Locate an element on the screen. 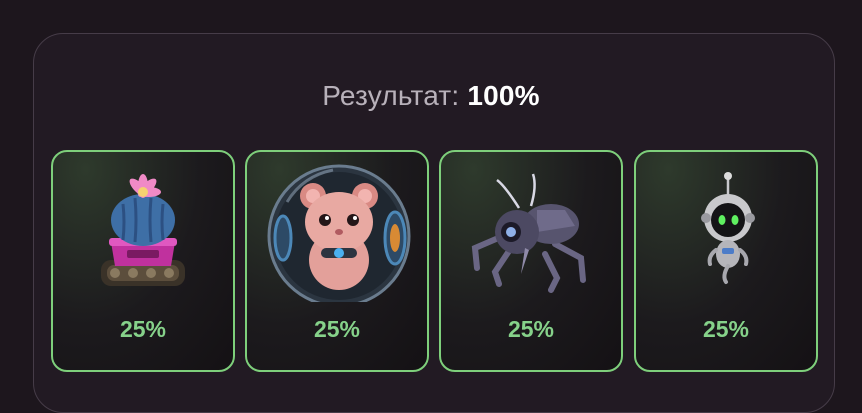  result-heading: Результат: 100% is located at coordinates (431, 96).